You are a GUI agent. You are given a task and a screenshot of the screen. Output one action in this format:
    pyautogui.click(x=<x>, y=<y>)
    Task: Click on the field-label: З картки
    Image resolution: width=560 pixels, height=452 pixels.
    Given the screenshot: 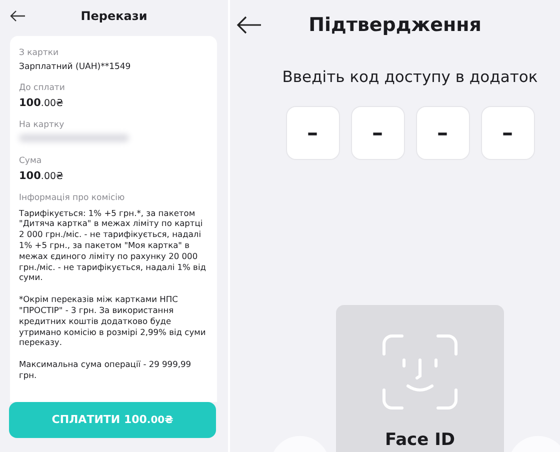 What is the action you would take?
    pyautogui.click(x=39, y=53)
    